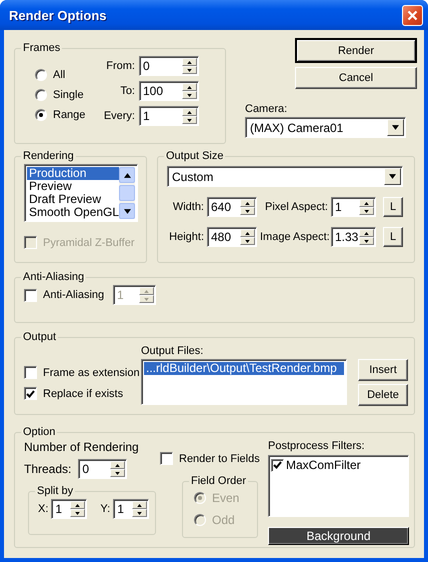 Image resolution: width=428 pixels, height=562 pixels. Describe the element at coordinates (82, 447) in the screenshot. I see `threads-intro: Number of Rendering` at that location.